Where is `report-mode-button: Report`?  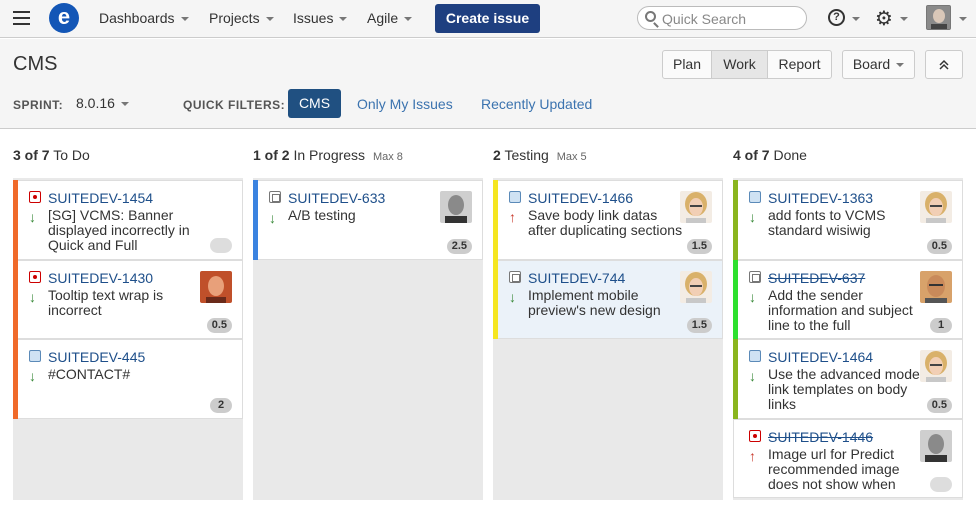
report-mode-button: Report is located at coordinates (799, 64).